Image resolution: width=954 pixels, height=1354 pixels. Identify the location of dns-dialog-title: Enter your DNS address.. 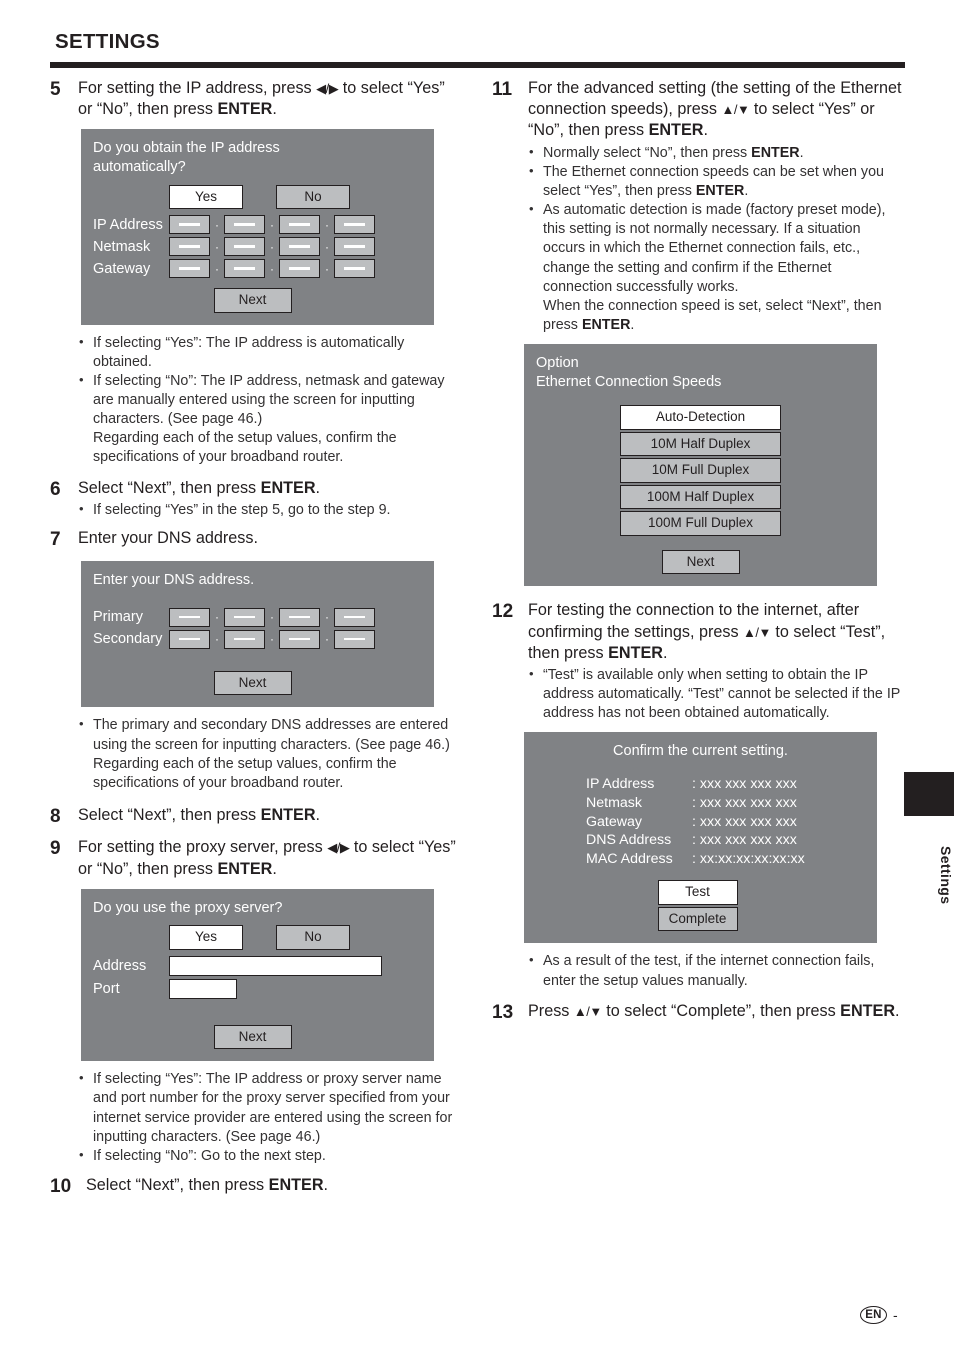
(174, 580).